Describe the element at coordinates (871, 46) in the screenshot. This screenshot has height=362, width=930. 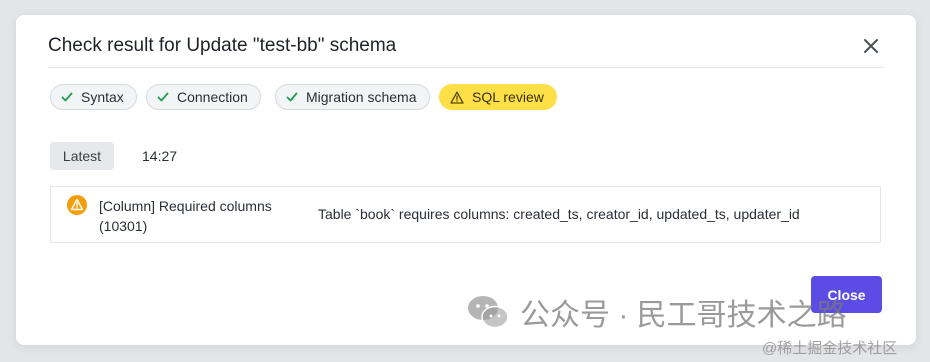
I see `close-icon` at that location.